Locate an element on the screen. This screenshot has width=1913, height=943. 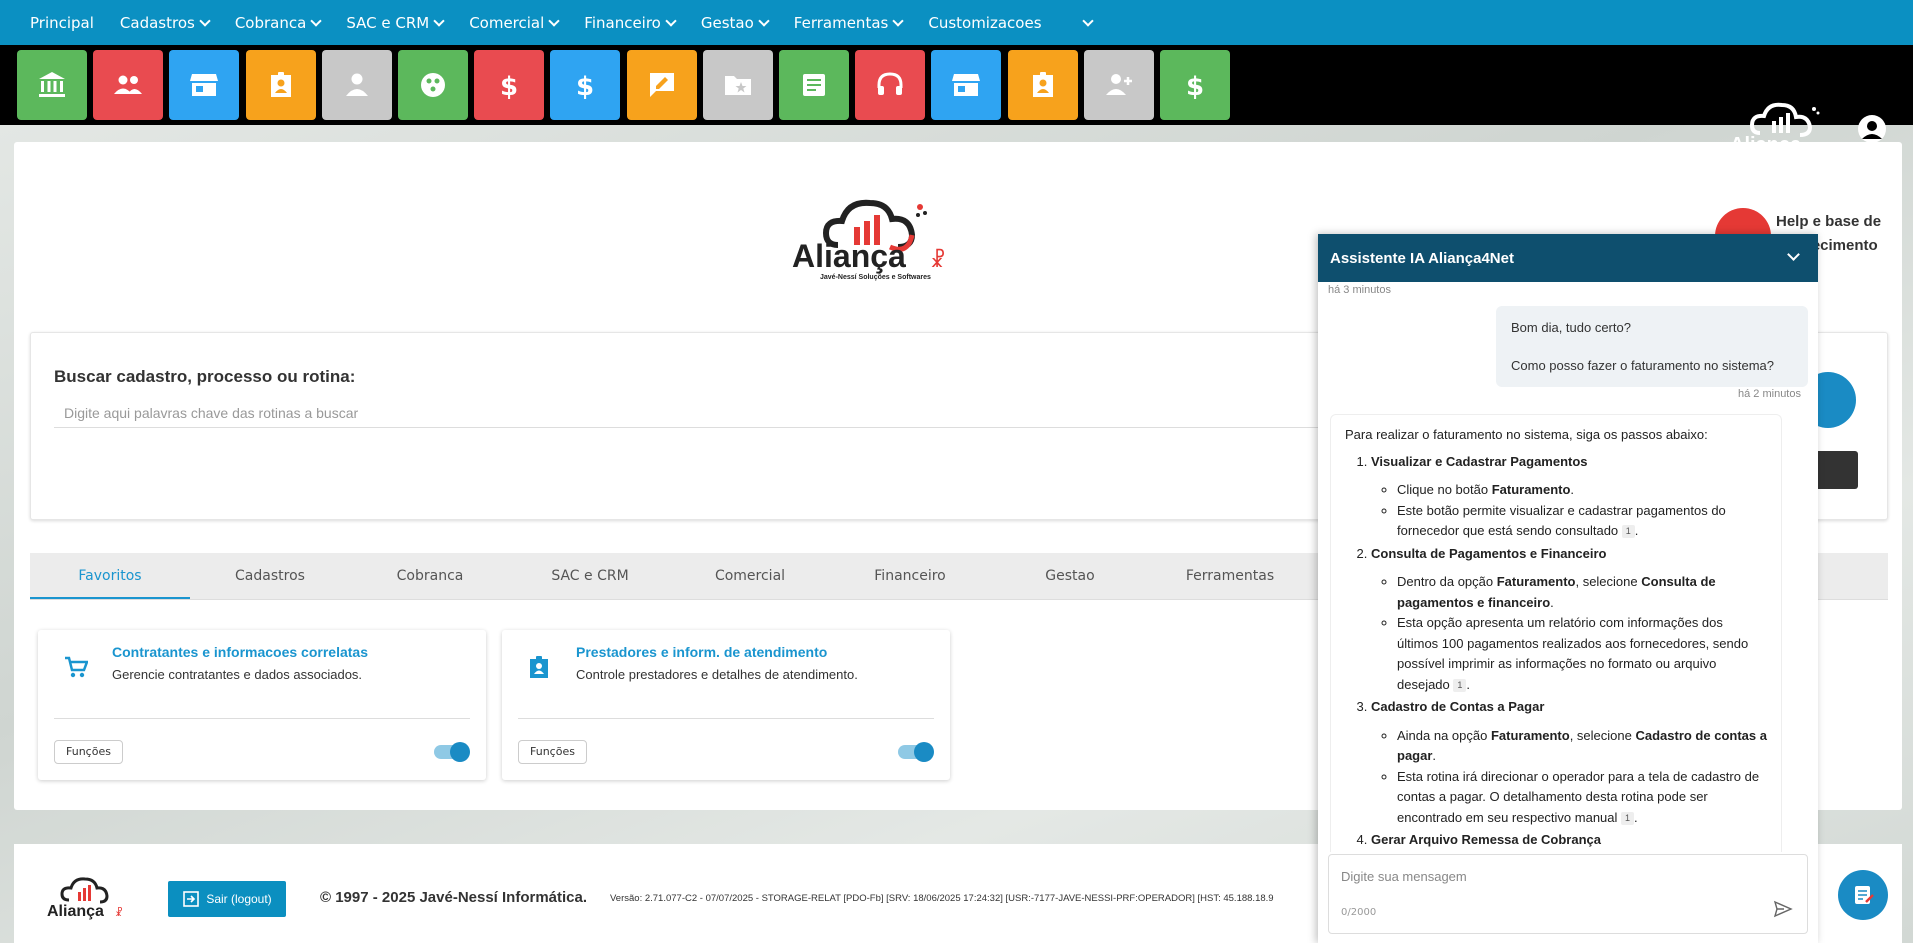
shortcut-tile-hub is located at coordinates (433, 85).